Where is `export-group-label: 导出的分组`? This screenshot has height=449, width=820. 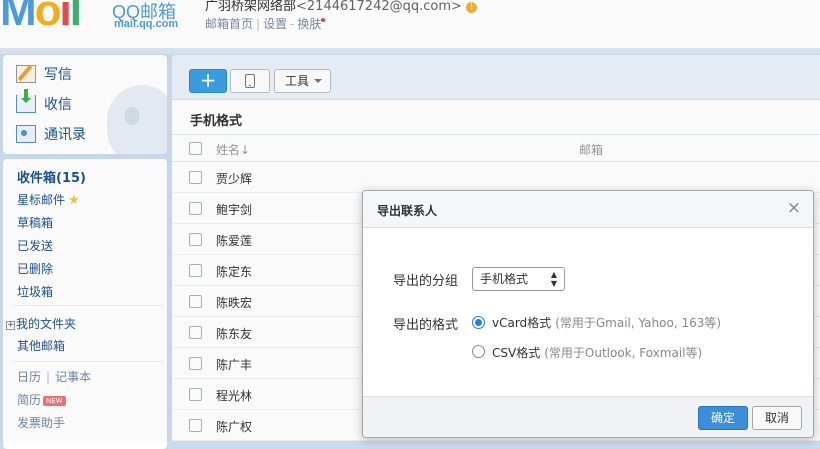
export-group-label: 导出的分组 is located at coordinates (426, 281).